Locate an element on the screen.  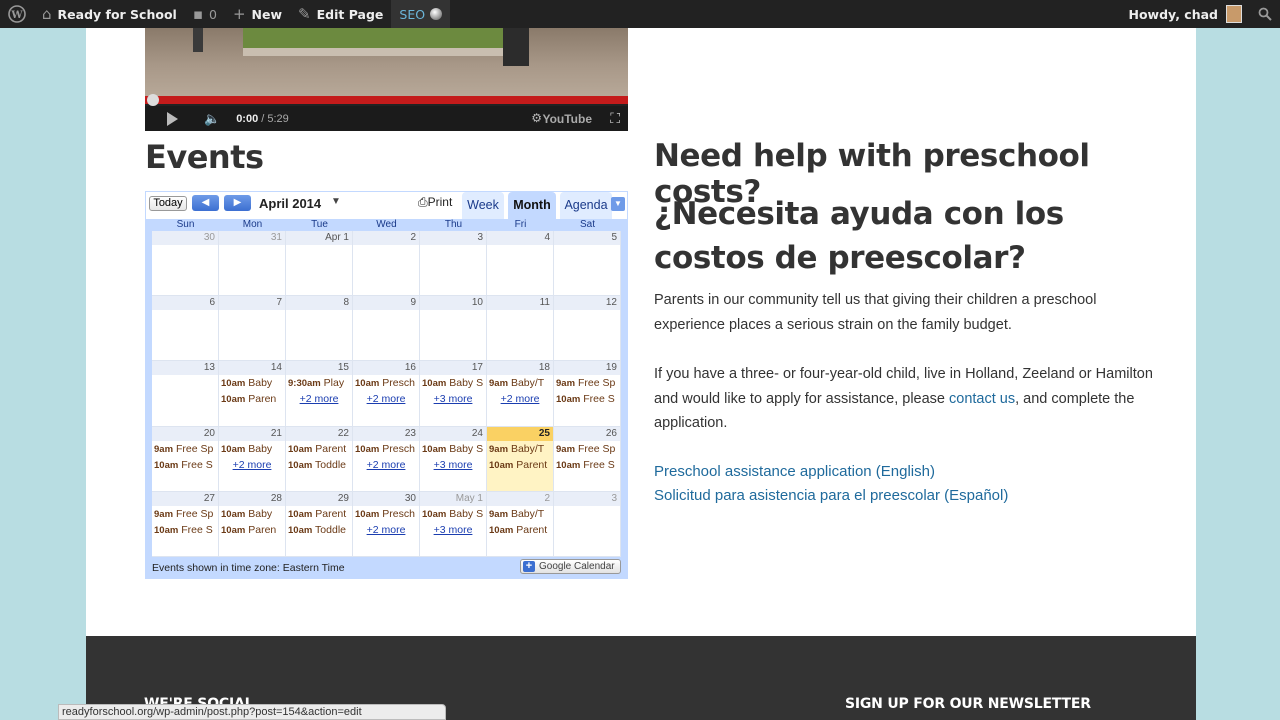
calendar-day-cell: 17 10am Baby S +3 more is located at coordinates (453, 394).